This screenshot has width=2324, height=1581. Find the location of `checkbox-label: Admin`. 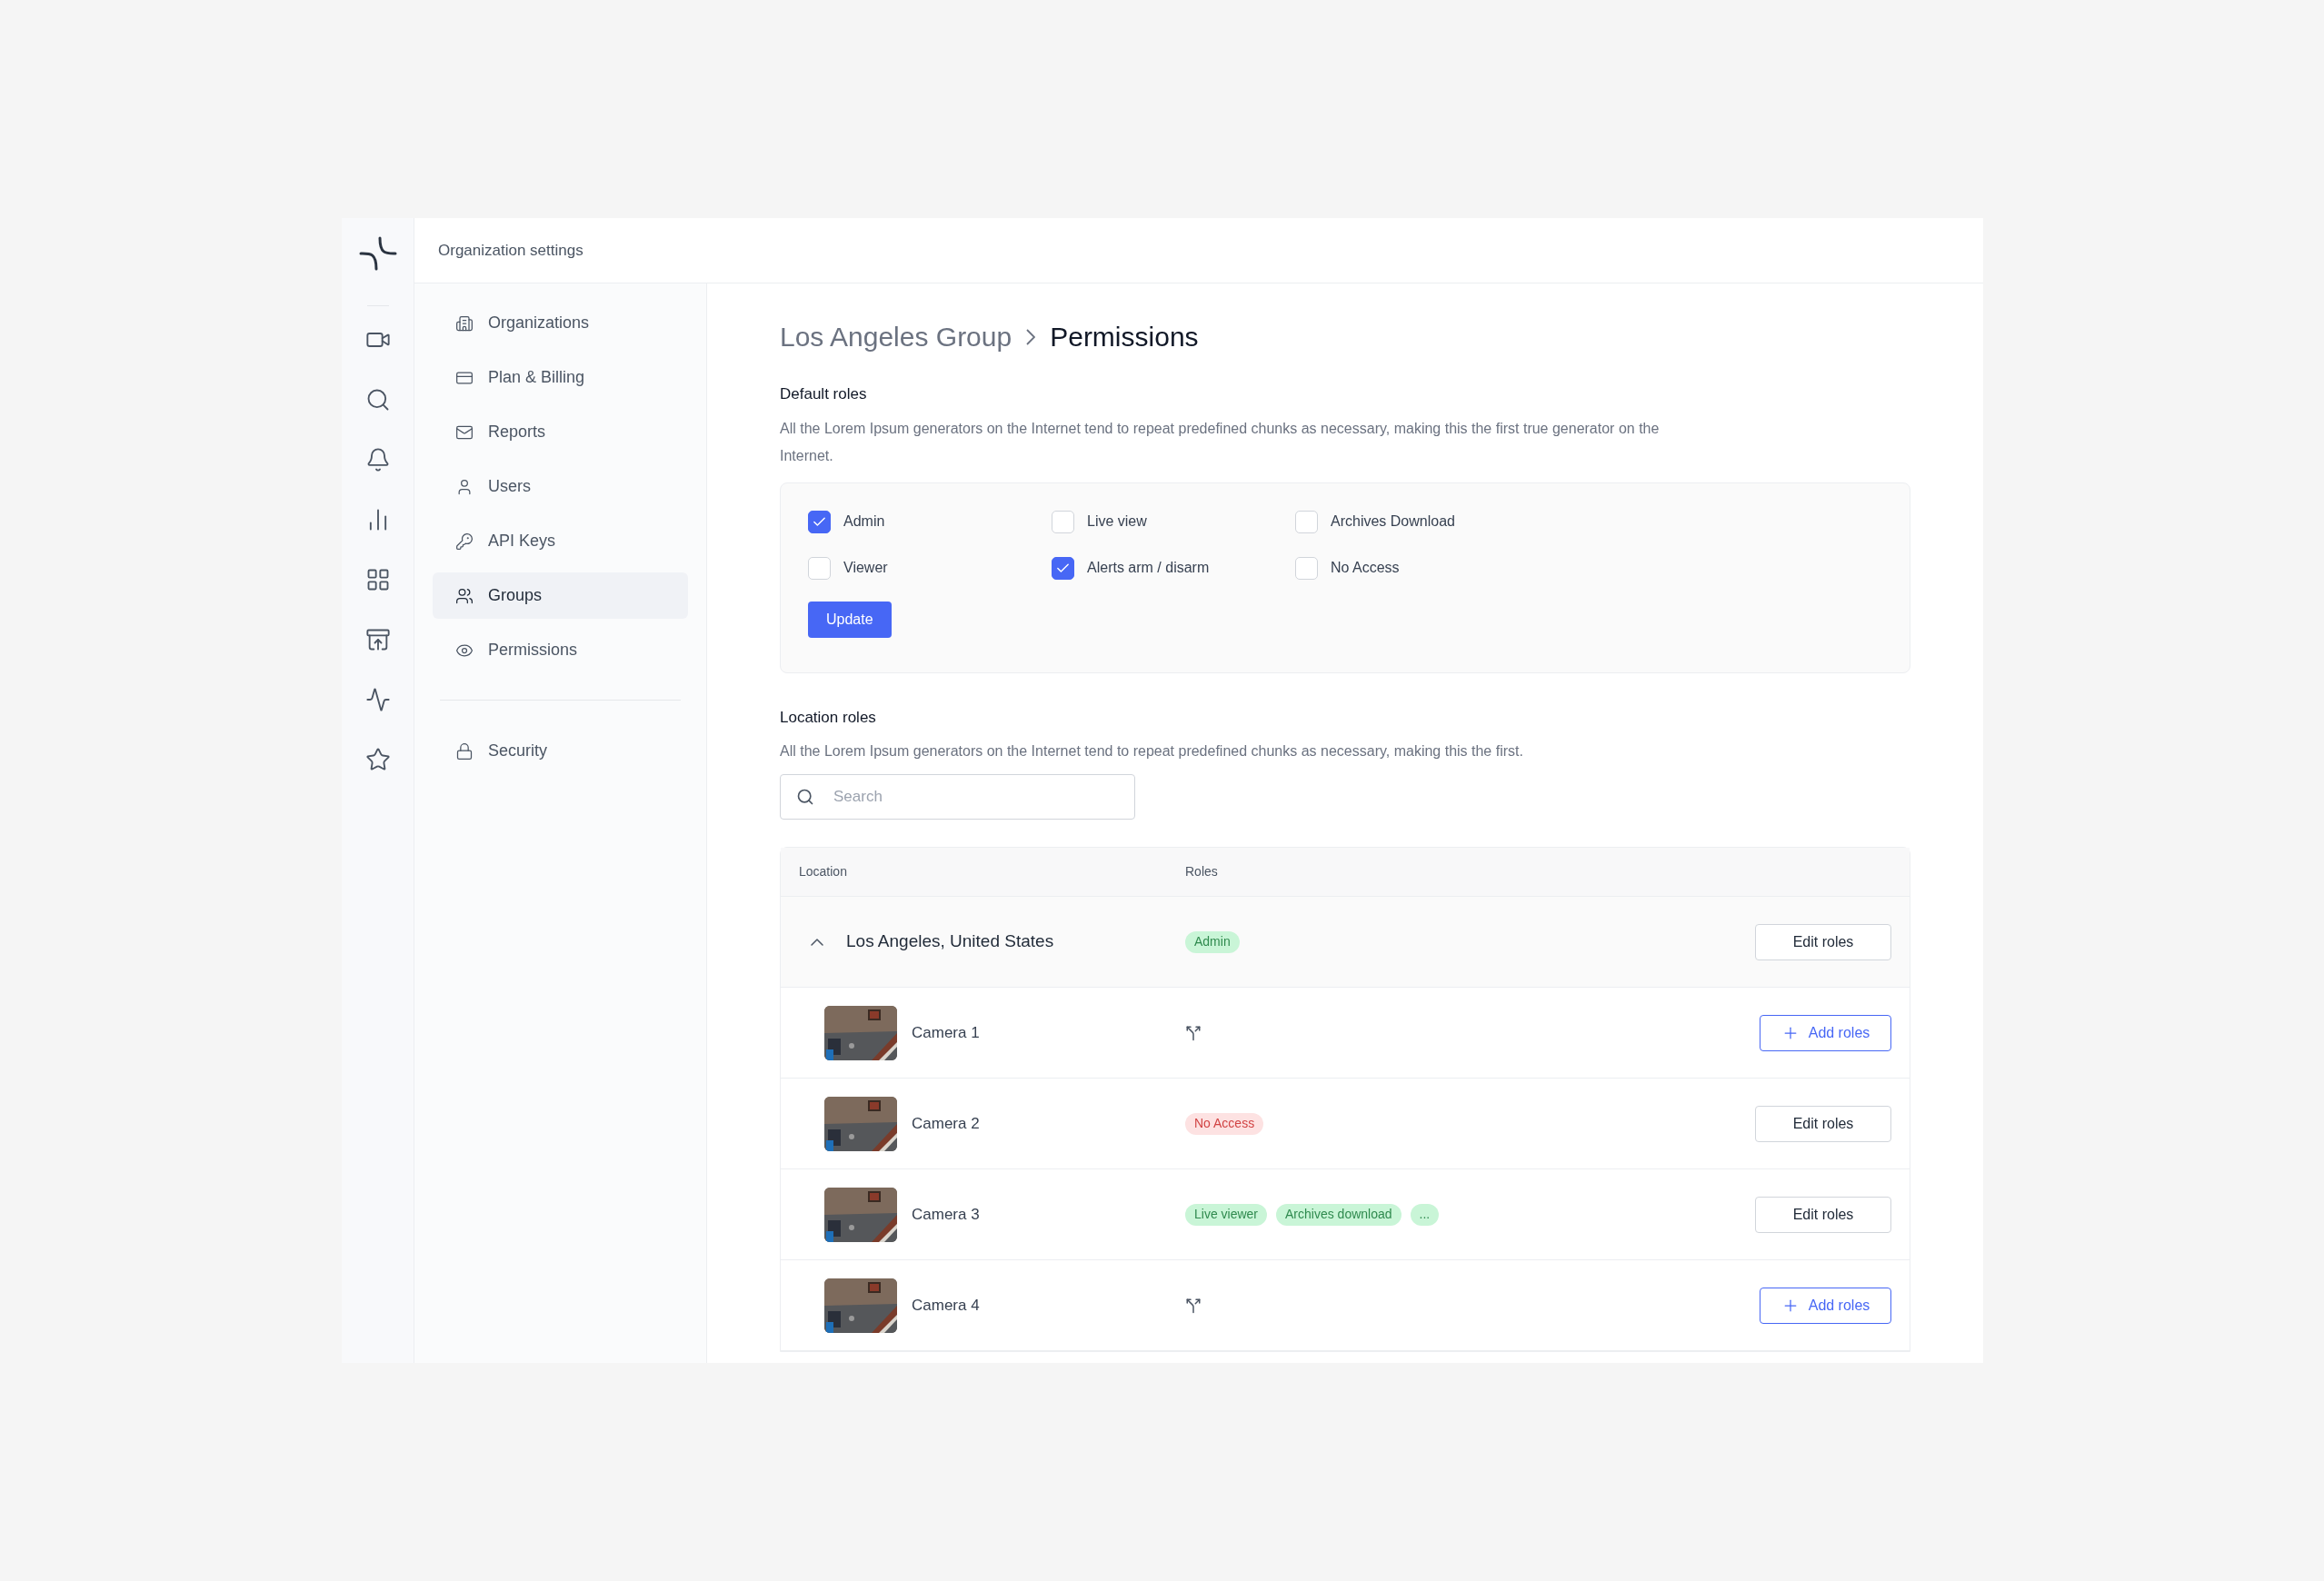

checkbox-label: Admin is located at coordinates (864, 521).